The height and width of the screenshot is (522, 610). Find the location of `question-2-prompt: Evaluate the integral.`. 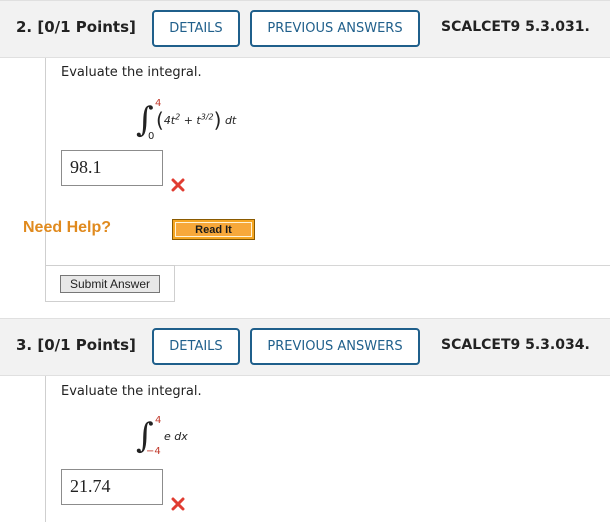

question-2-prompt: Evaluate the integral. is located at coordinates (131, 72).